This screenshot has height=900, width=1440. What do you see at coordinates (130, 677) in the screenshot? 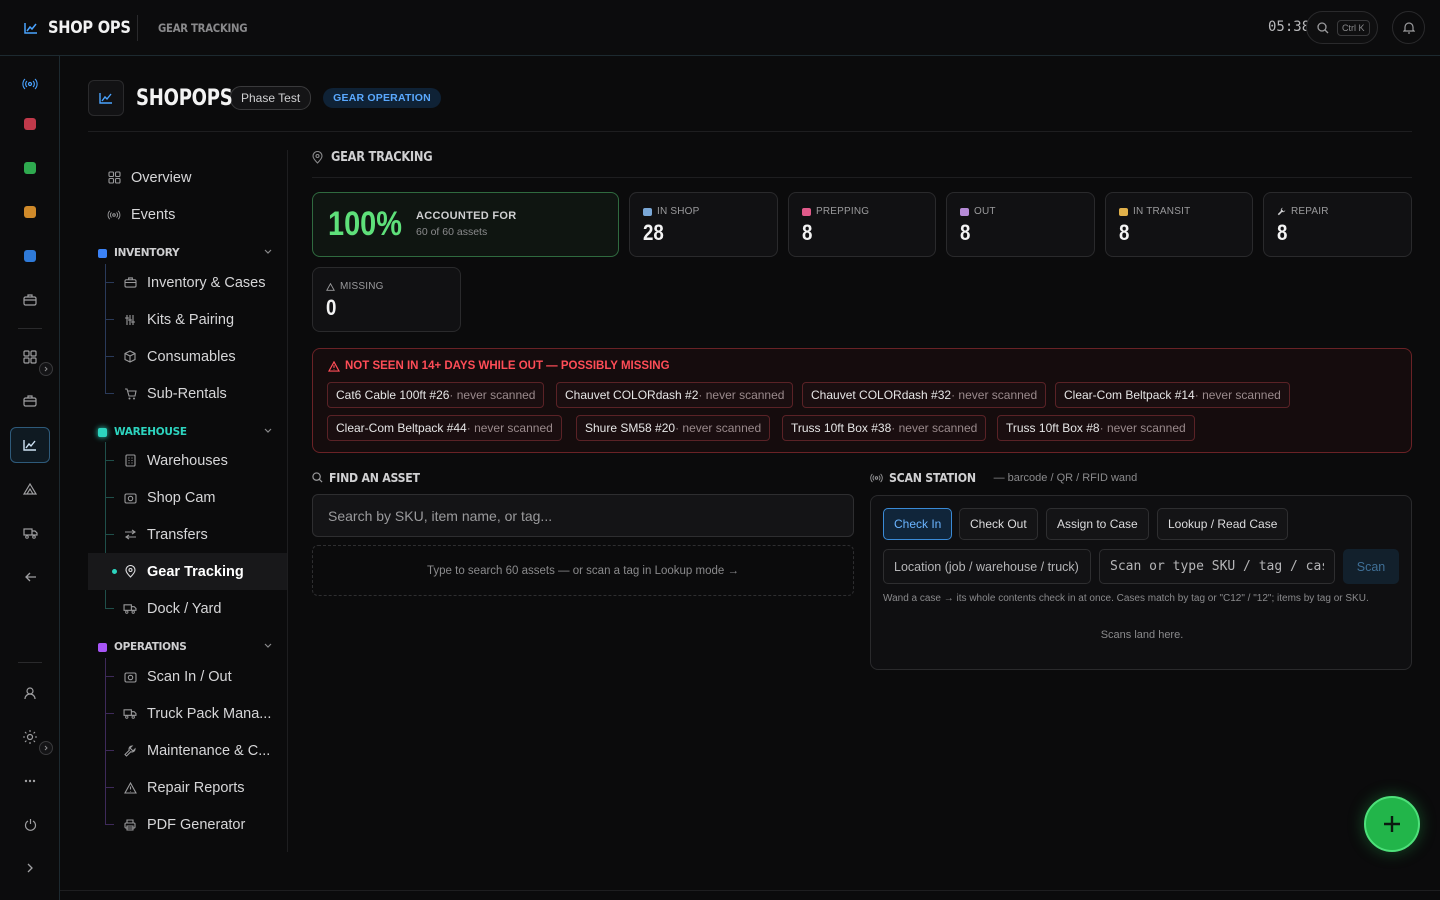
I see `camera-icon` at bounding box center [130, 677].